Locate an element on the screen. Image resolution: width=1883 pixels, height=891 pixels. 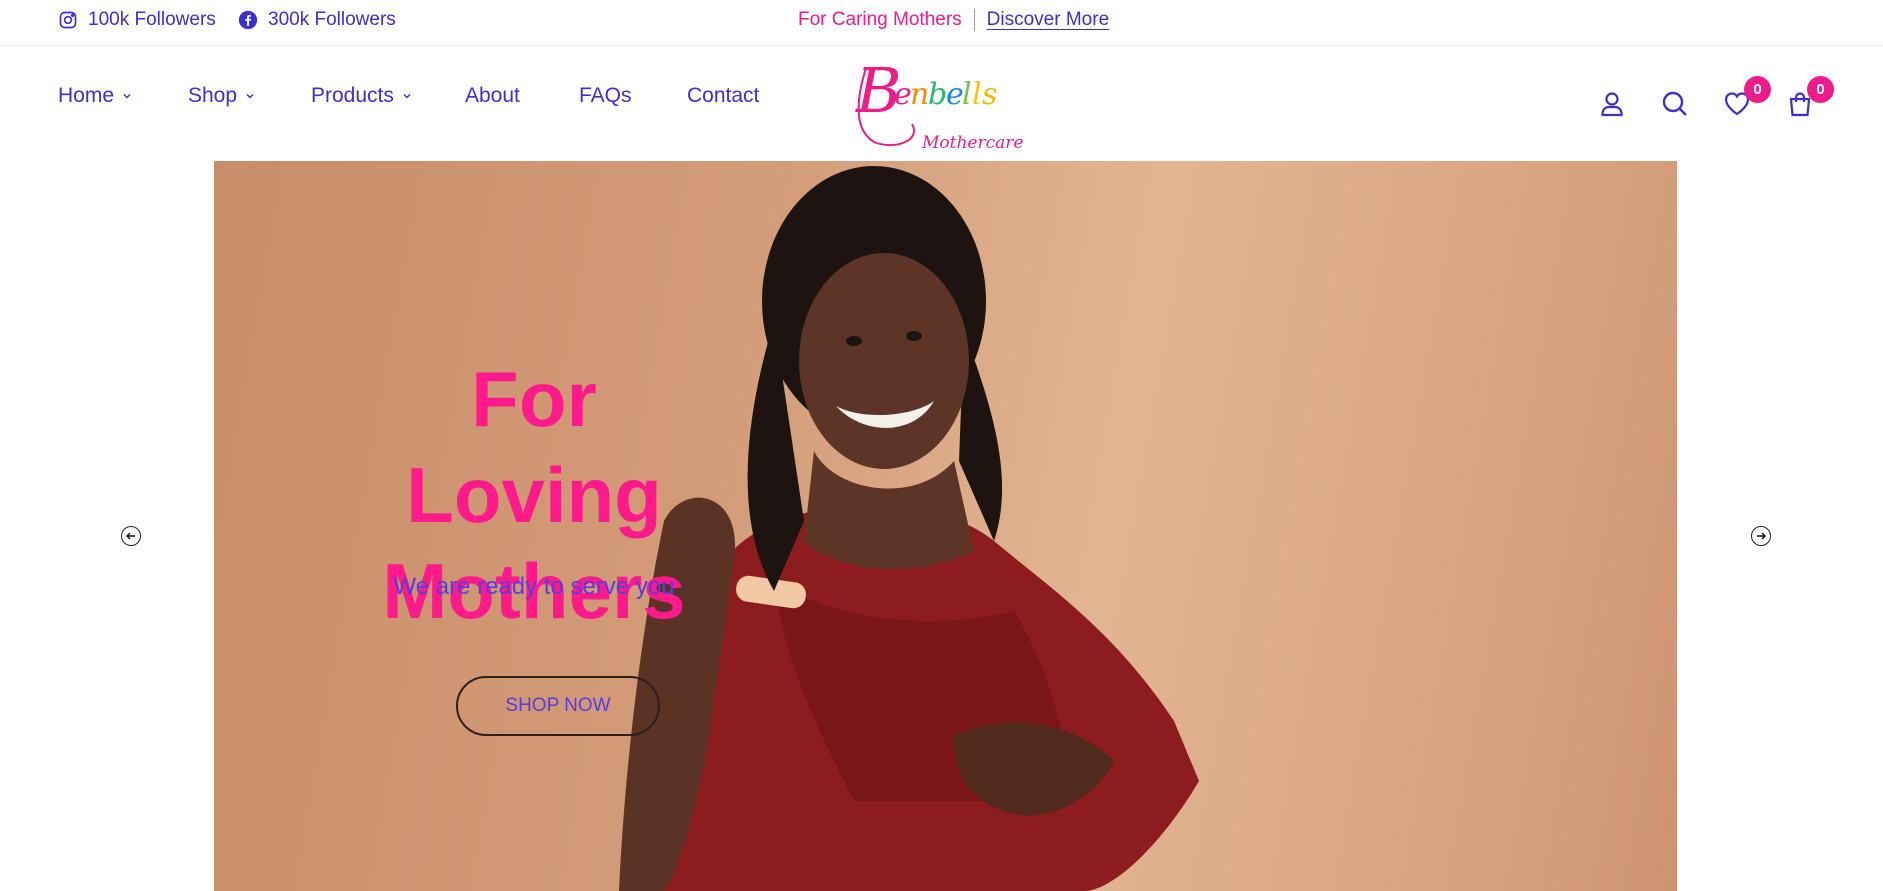
nav-item-label: About is located at coordinates (492, 95).